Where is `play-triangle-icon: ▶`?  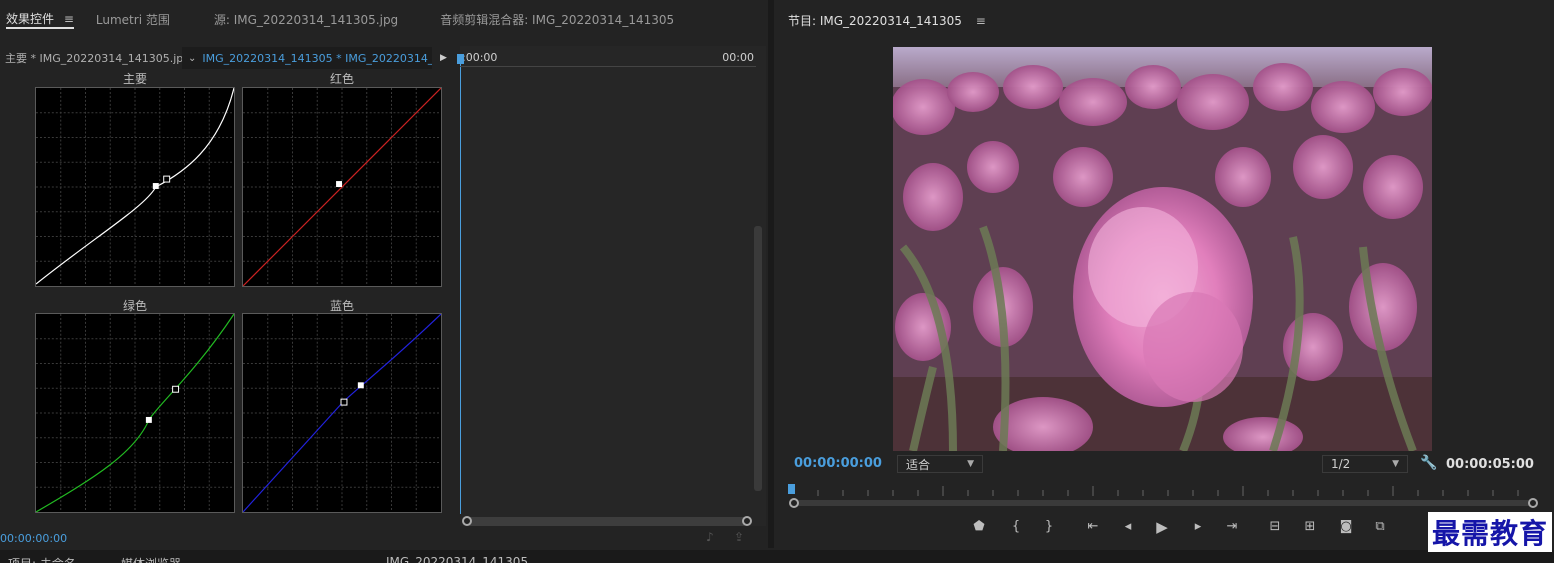
play-triangle-icon: ▶ is located at coordinates (443, 58).